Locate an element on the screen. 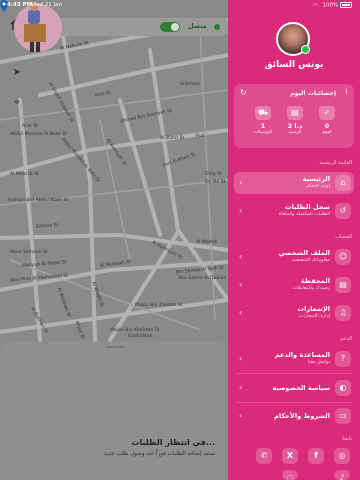 The image size is (360, 480). battery-percent: 100% is located at coordinates (330, 5).